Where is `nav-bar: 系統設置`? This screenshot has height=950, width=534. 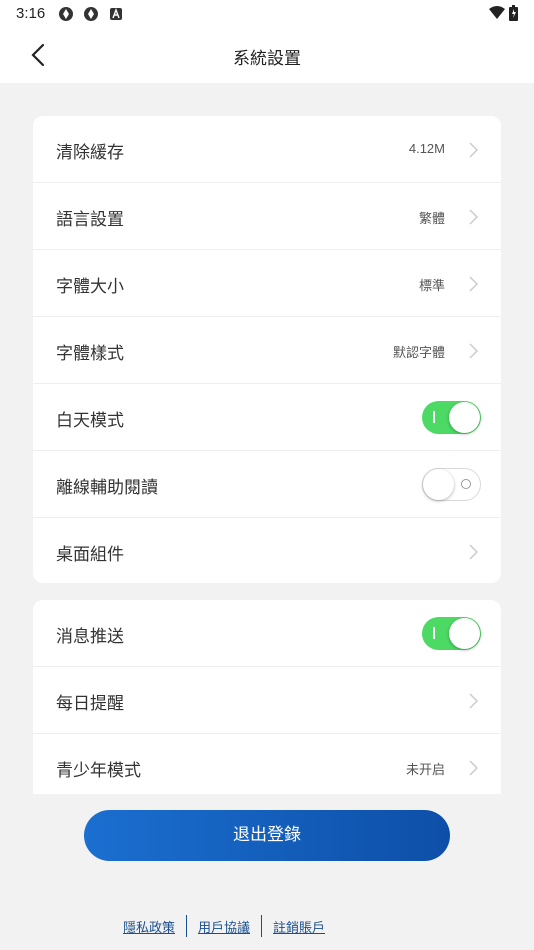 nav-bar: 系統設置 is located at coordinates (267, 55).